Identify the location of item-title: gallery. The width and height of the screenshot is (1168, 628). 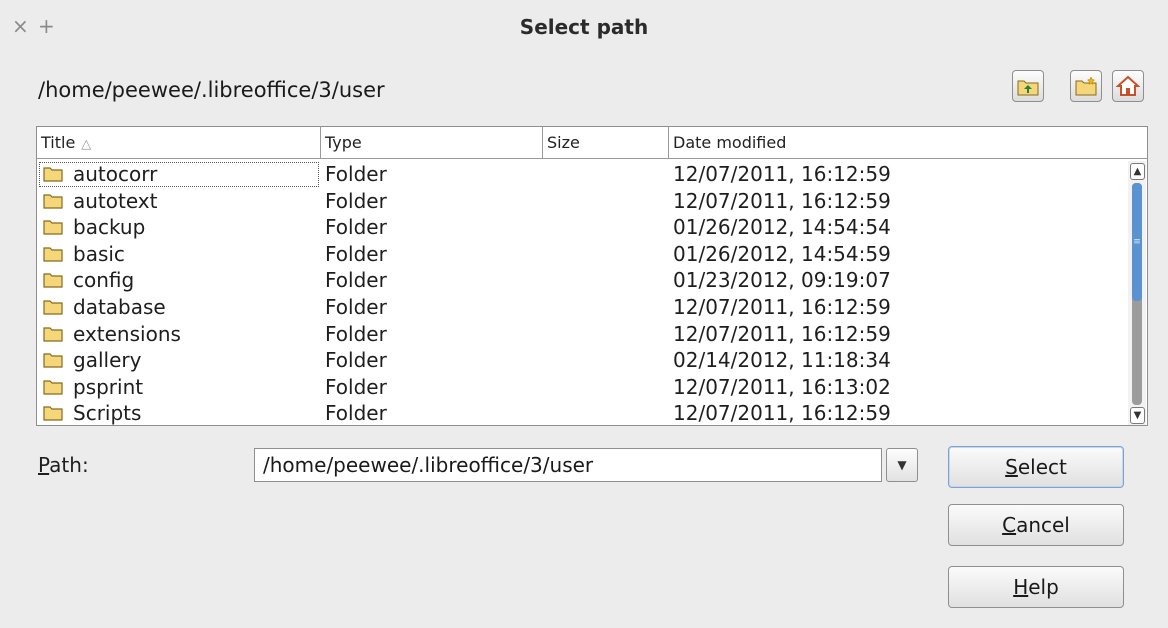
(92, 360).